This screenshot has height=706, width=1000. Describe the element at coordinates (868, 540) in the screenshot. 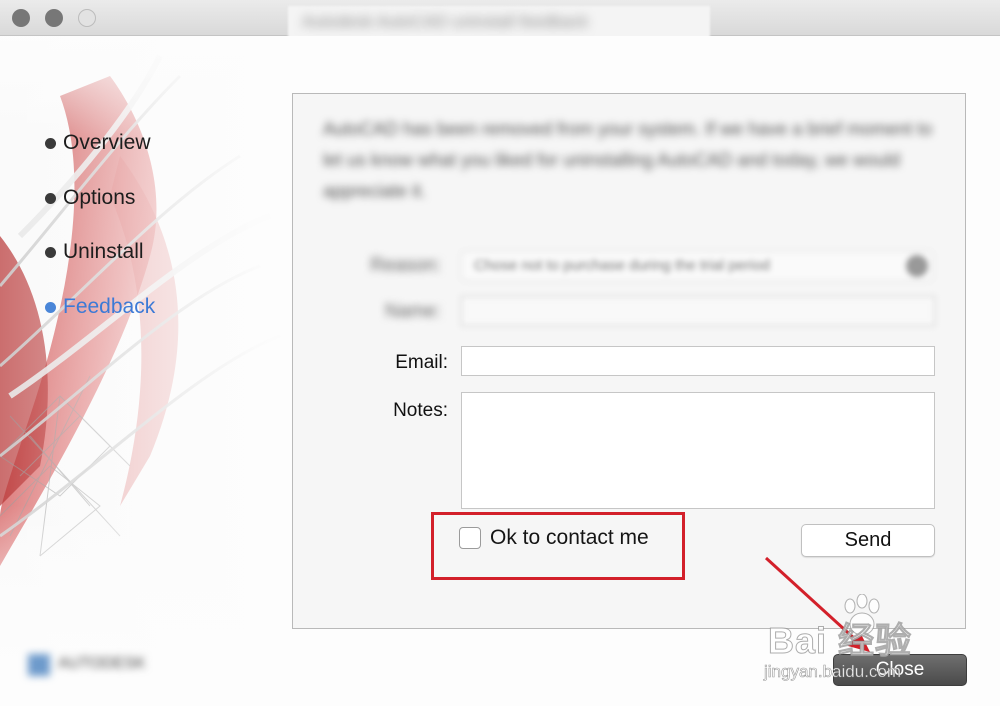

I see `send-button: Send` at that location.